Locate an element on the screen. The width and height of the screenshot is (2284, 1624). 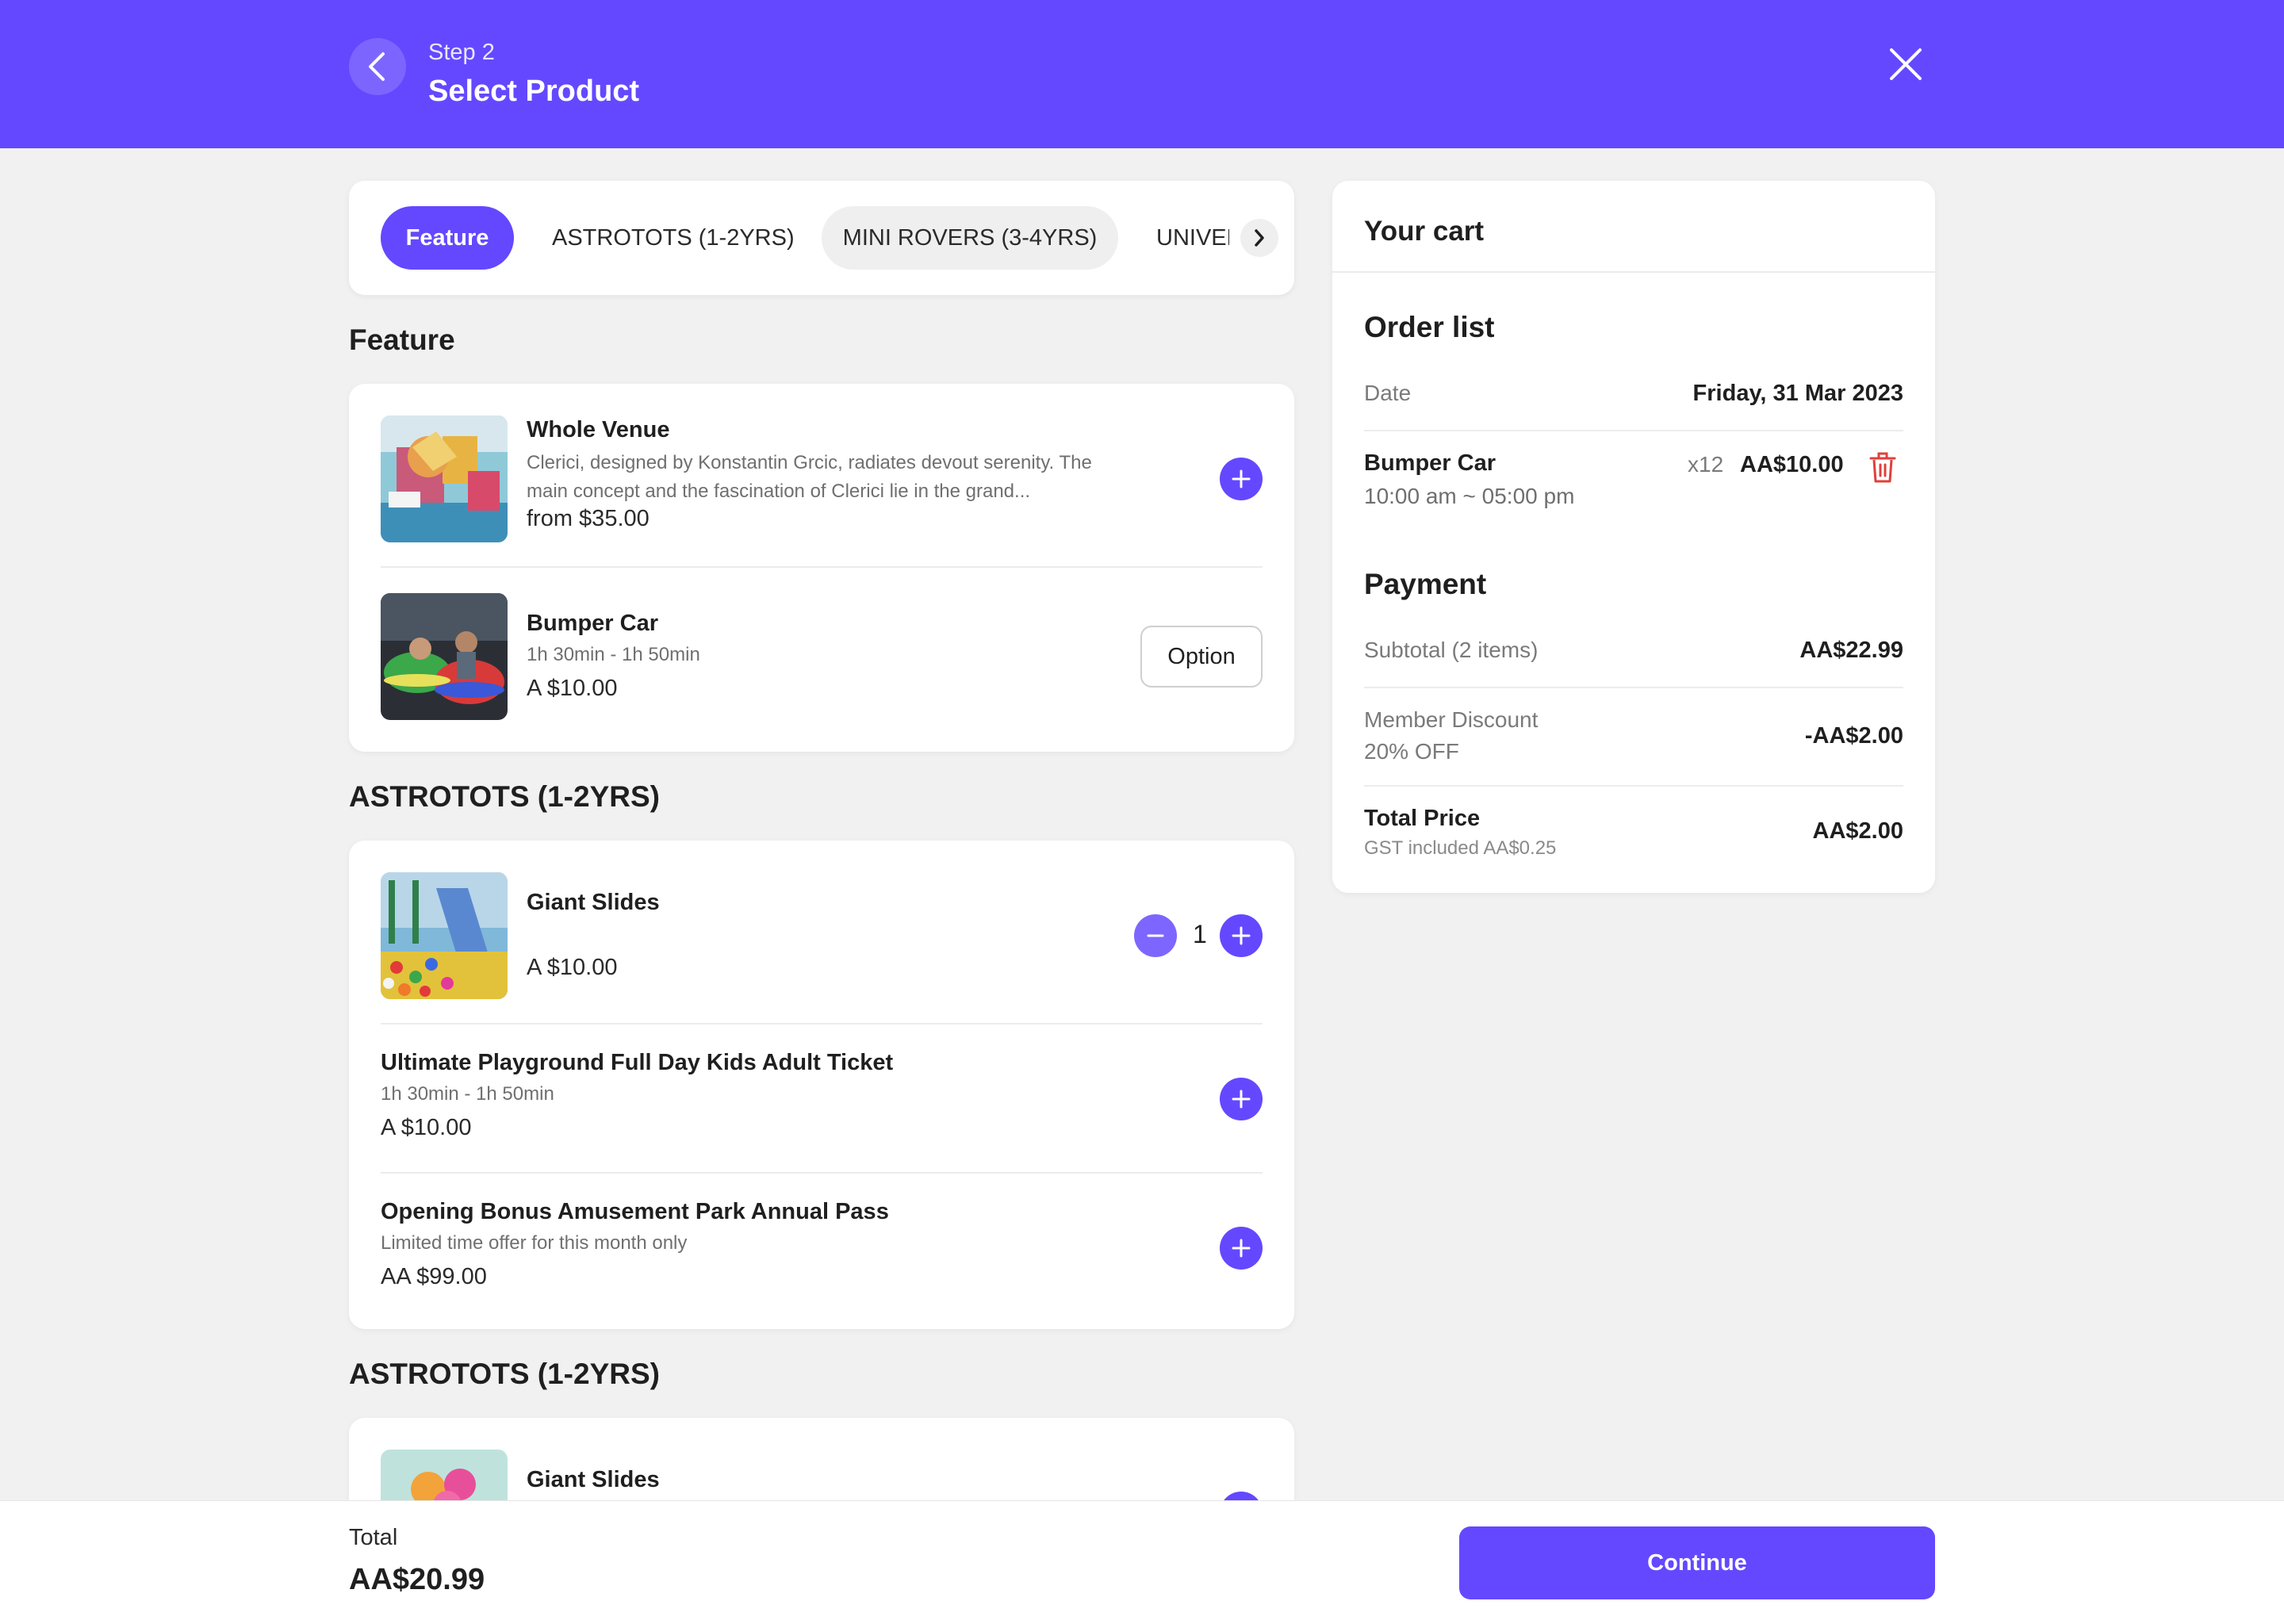
tabs-scroll-right-button is located at coordinates (1259, 238).